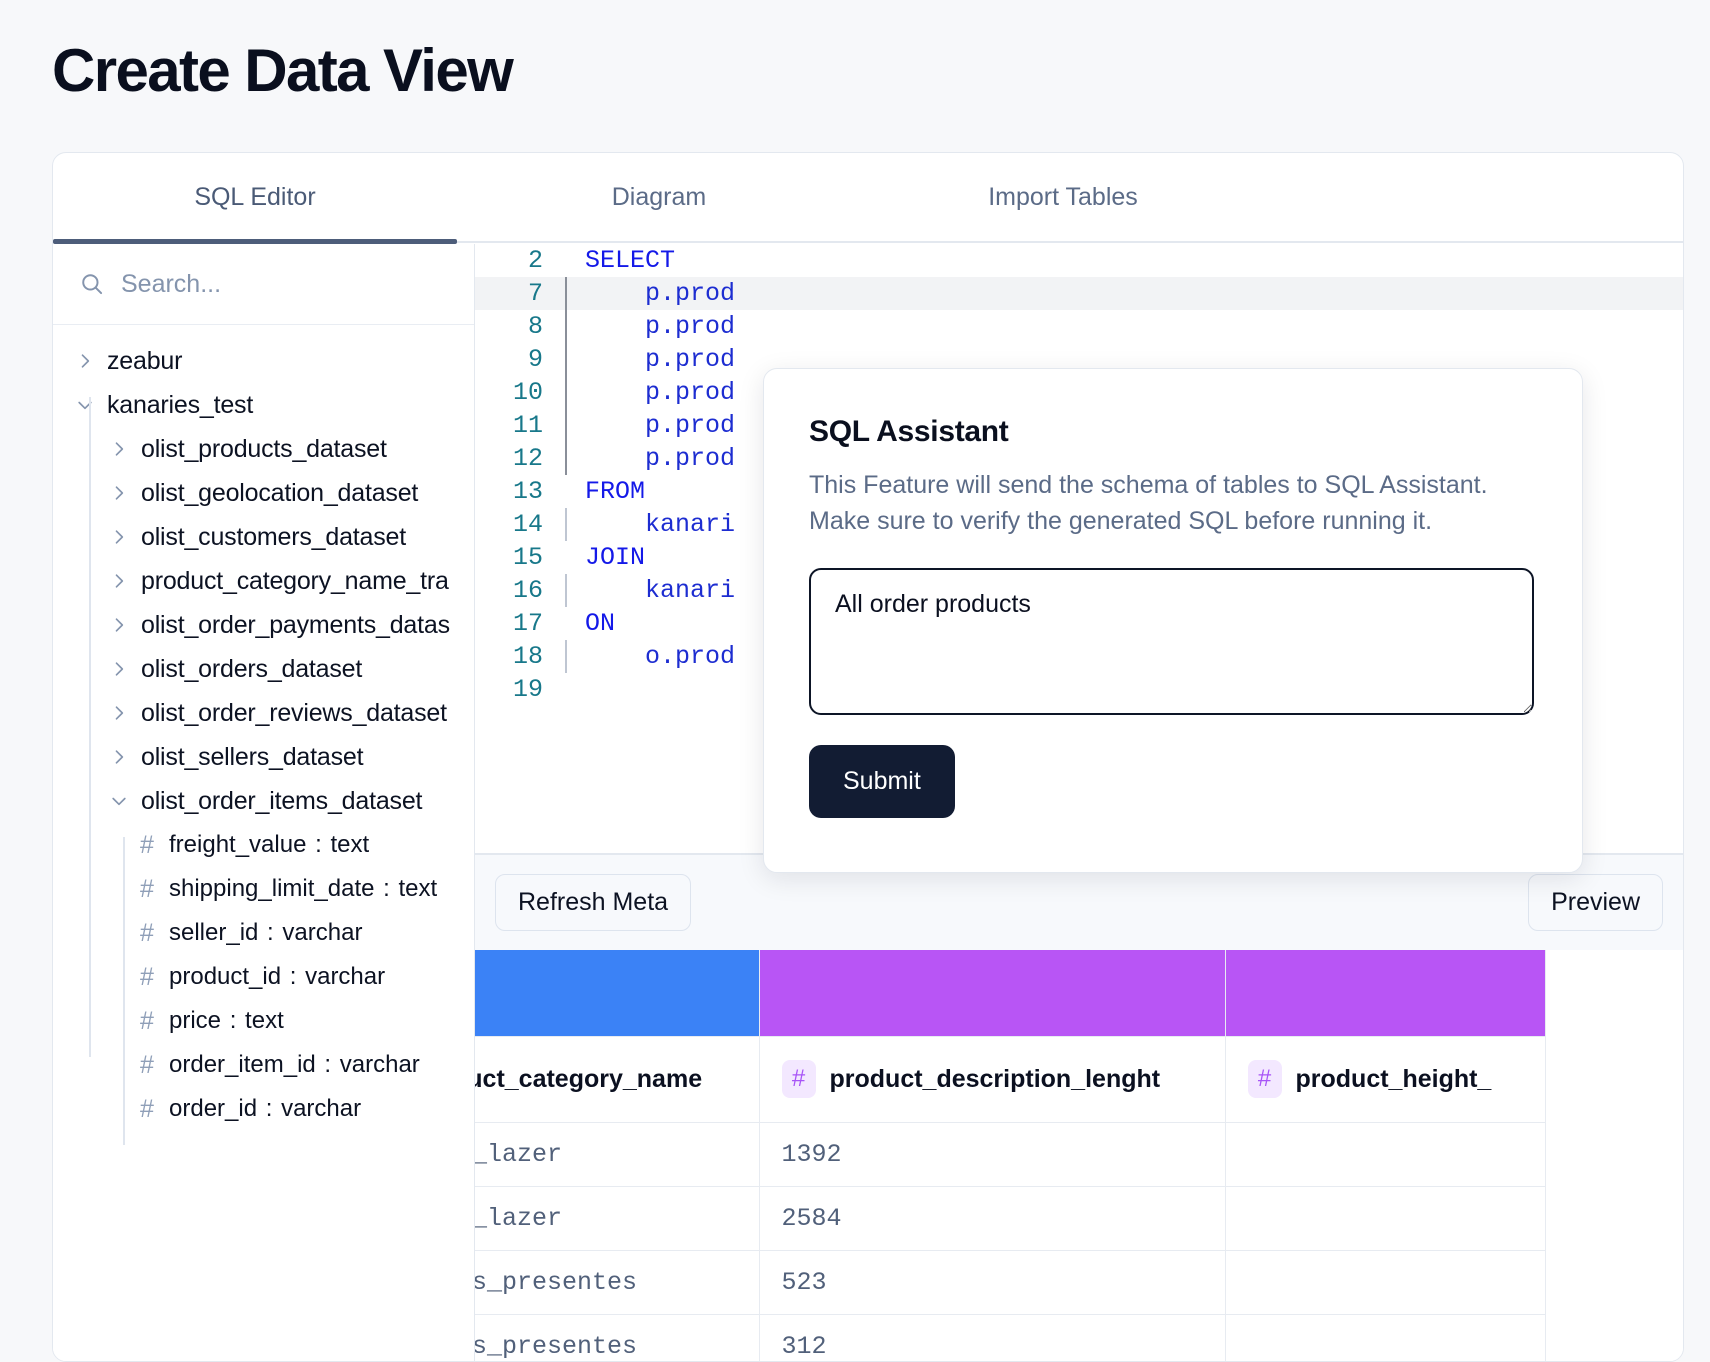 This screenshot has height=1362, width=1710. Describe the element at coordinates (263, 361) in the screenshot. I see `tree-node-zeabur: zeabur` at that location.